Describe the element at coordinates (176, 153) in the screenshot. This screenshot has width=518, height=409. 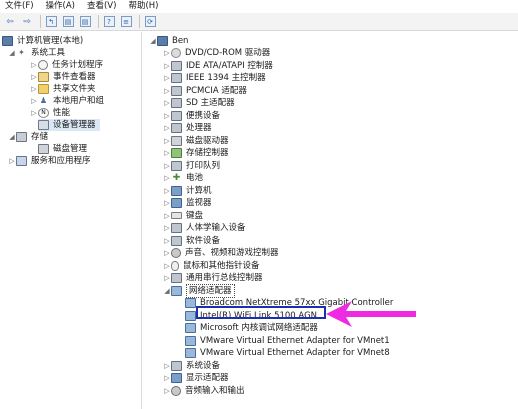
I see `storage-controller-icon` at that location.